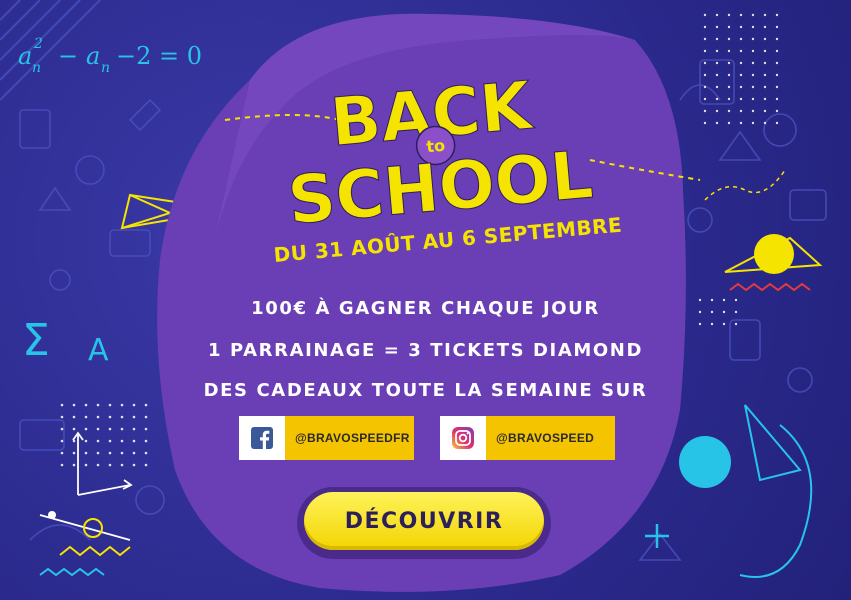  I want to click on facebook-handle: @BRAVOSPEEDFR, so click(349, 438).